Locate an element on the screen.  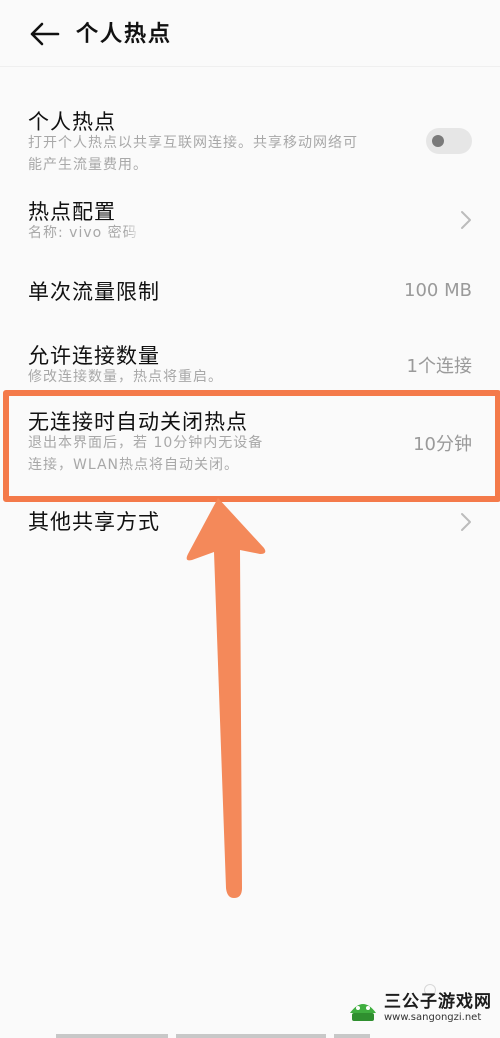
data-limit-value: 100 MB is located at coordinates (438, 290).